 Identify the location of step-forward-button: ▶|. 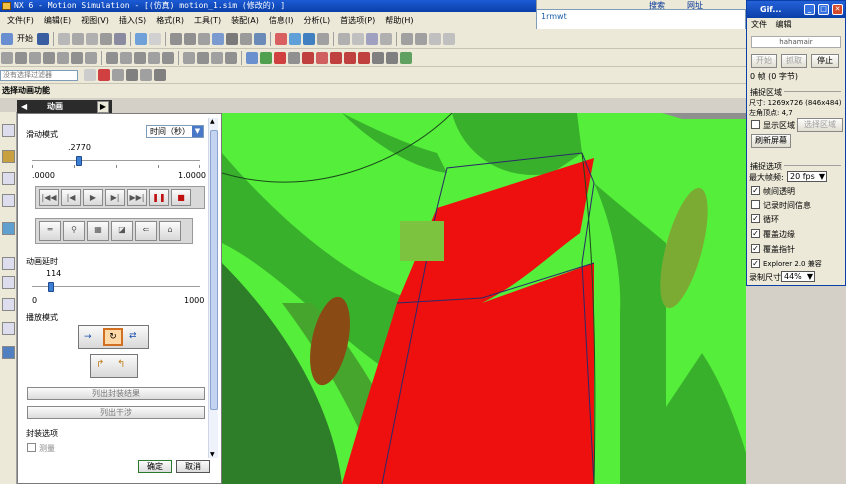
(115, 197).